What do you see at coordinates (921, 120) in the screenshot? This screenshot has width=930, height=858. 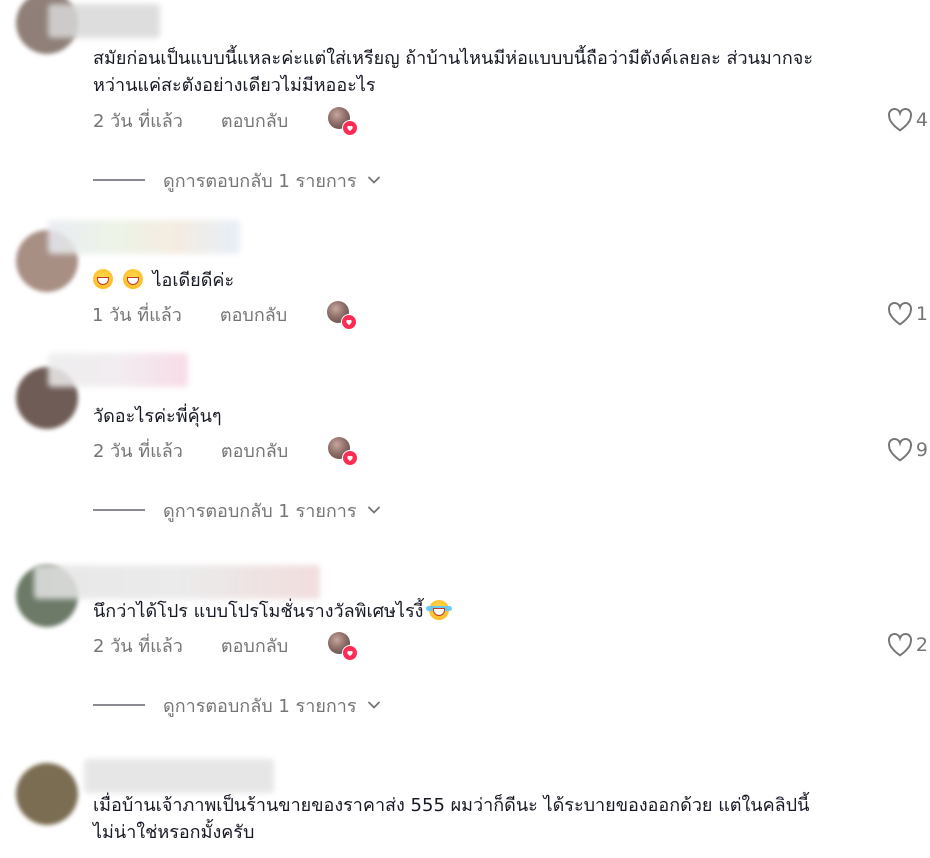 I see `like-count: 4` at bounding box center [921, 120].